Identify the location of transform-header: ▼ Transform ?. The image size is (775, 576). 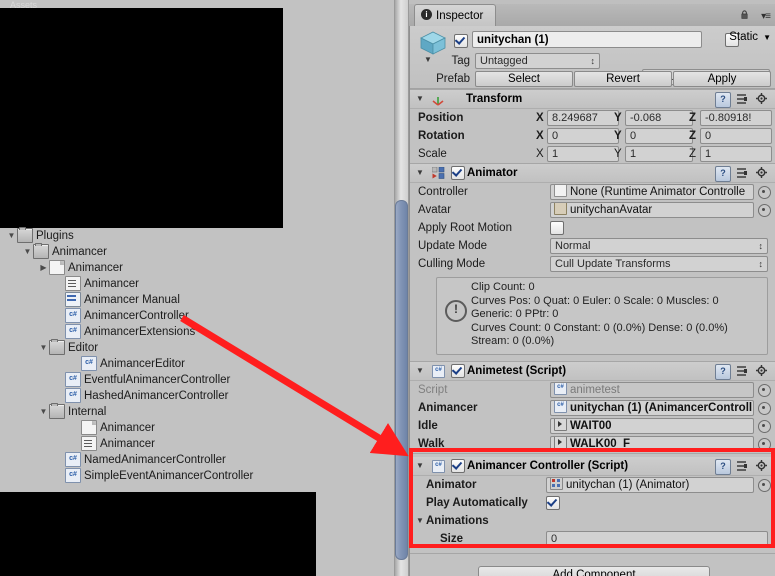
(592, 99).